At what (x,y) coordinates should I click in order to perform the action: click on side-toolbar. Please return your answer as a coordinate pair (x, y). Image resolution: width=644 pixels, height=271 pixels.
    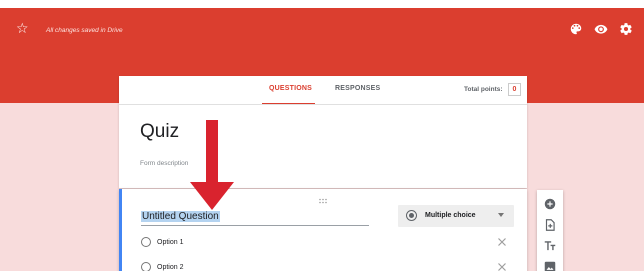
    Looking at the image, I should click on (550, 230).